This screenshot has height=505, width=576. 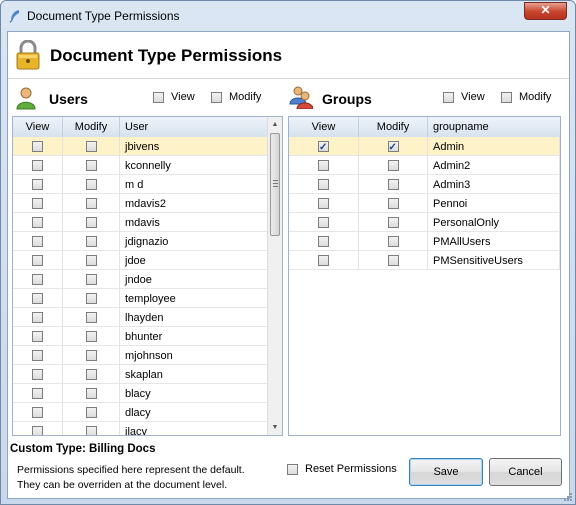 What do you see at coordinates (194, 184) in the screenshot?
I see `user-name-cell: m d` at bounding box center [194, 184].